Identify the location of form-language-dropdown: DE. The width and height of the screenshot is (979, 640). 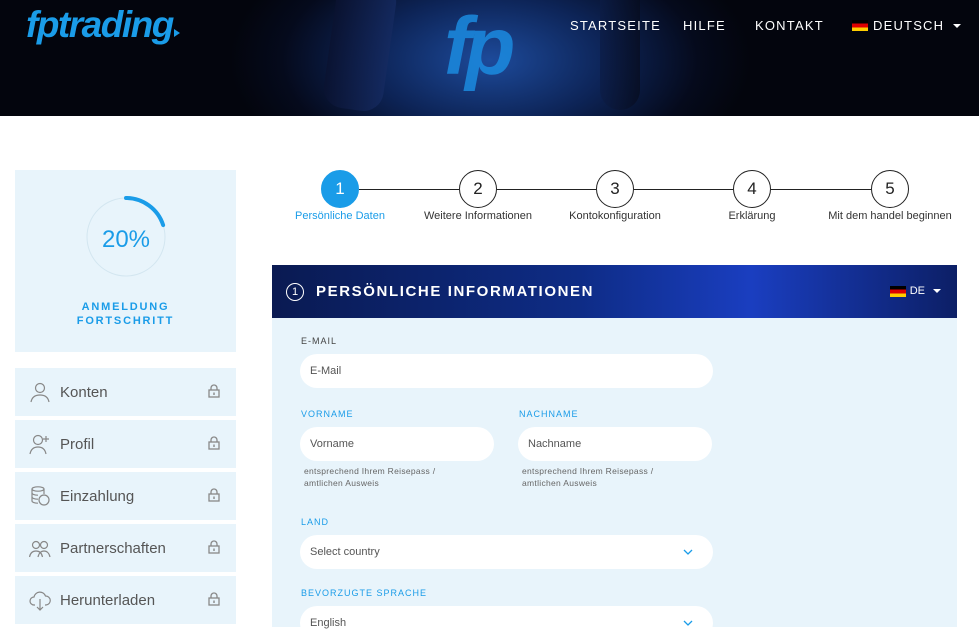
(915, 291).